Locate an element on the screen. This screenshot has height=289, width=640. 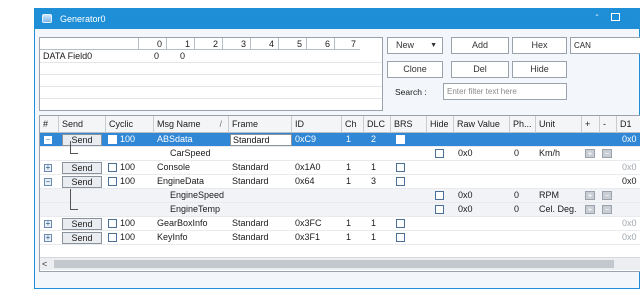
msg-name: EngineData is located at coordinates (180, 181).